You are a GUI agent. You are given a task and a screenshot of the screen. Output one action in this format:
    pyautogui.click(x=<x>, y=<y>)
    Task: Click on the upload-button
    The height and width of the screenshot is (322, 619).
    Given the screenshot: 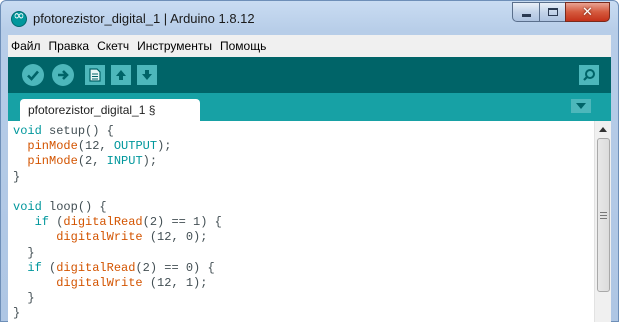 What is the action you would take?
    pyautogui.click(x=63, y=75)
    